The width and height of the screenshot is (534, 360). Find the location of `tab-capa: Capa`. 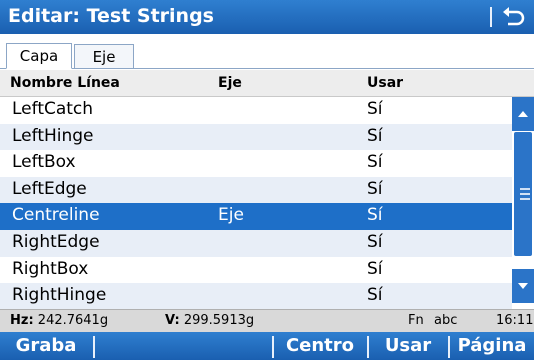

tab-capa: Capa is located at coordinates (39, 56).